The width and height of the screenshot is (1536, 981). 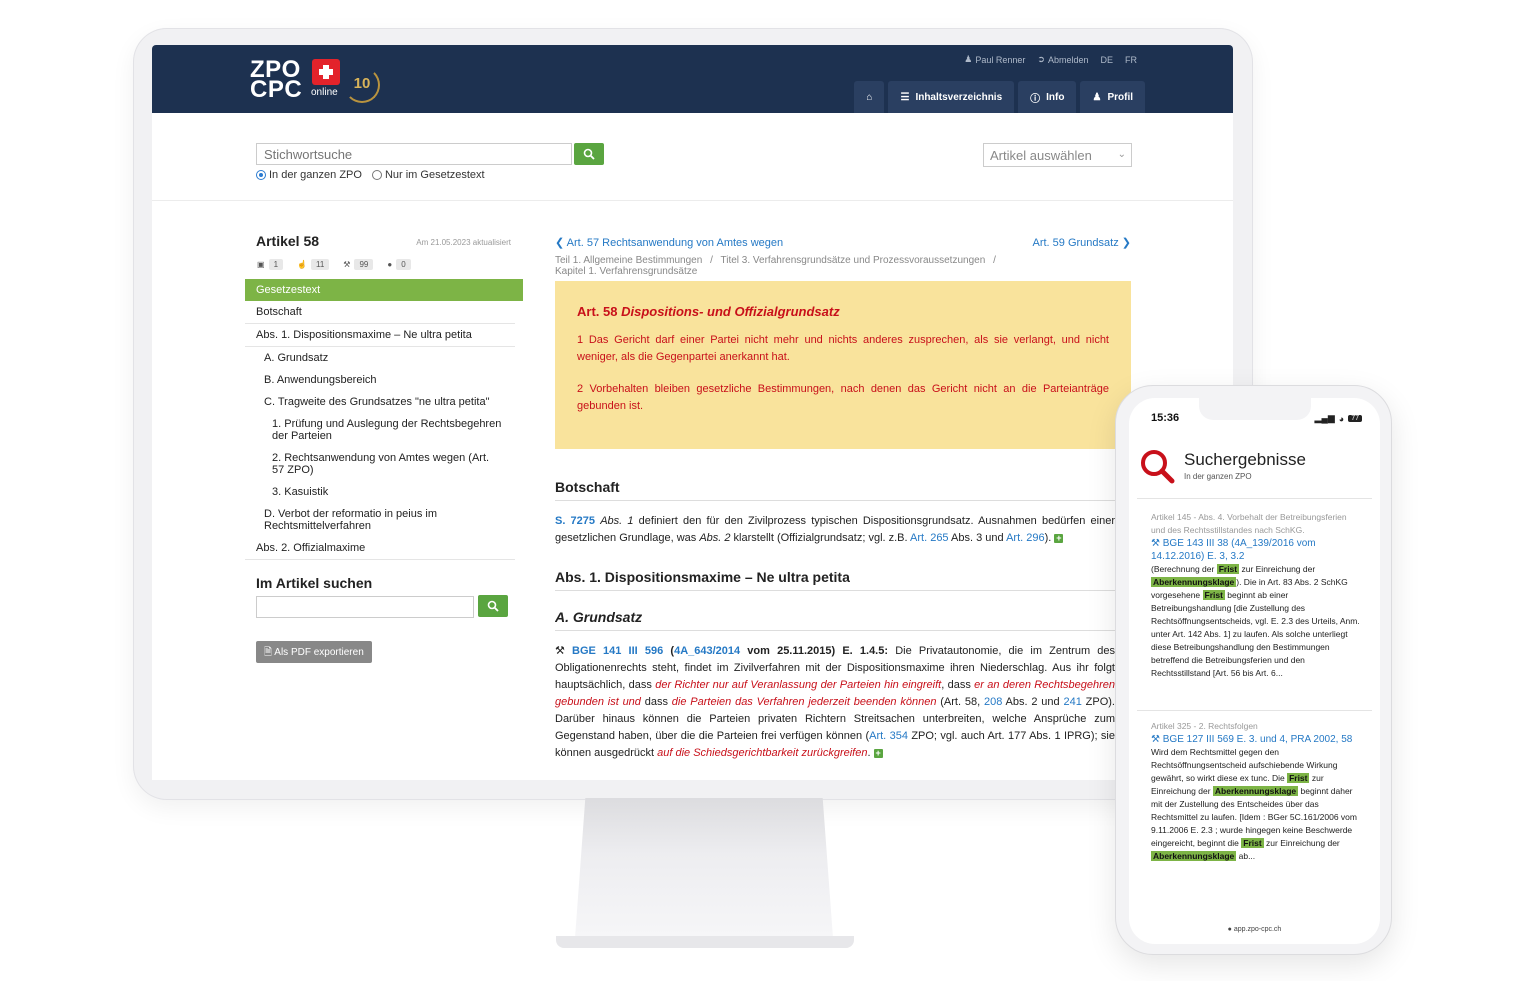 What do you see at coordinates (1184, 569) in the screenshot?
I see `text-run: (Berechnung der` at bounding box center [1184, 569].